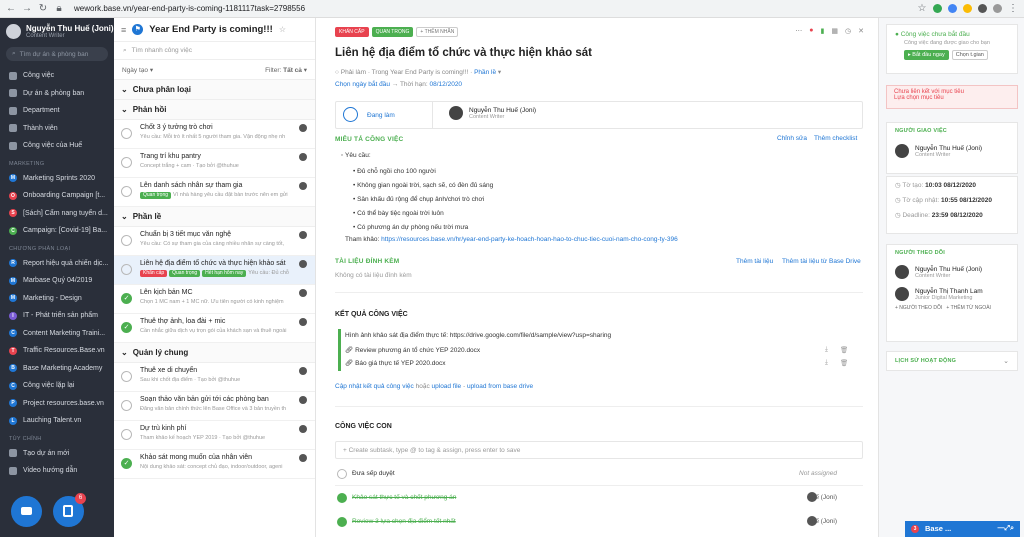  What do you see at coordinates (446, 84) in the screenshot?
I see `deadline-picker: 08/12/2020` at bounding box center [446, 84].